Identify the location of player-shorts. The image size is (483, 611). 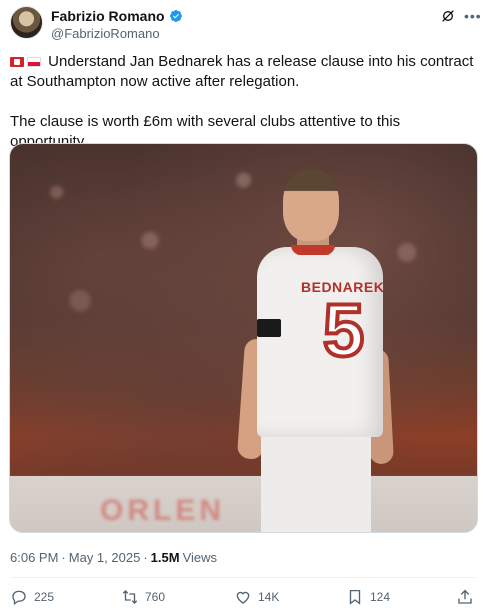
(316, 483).